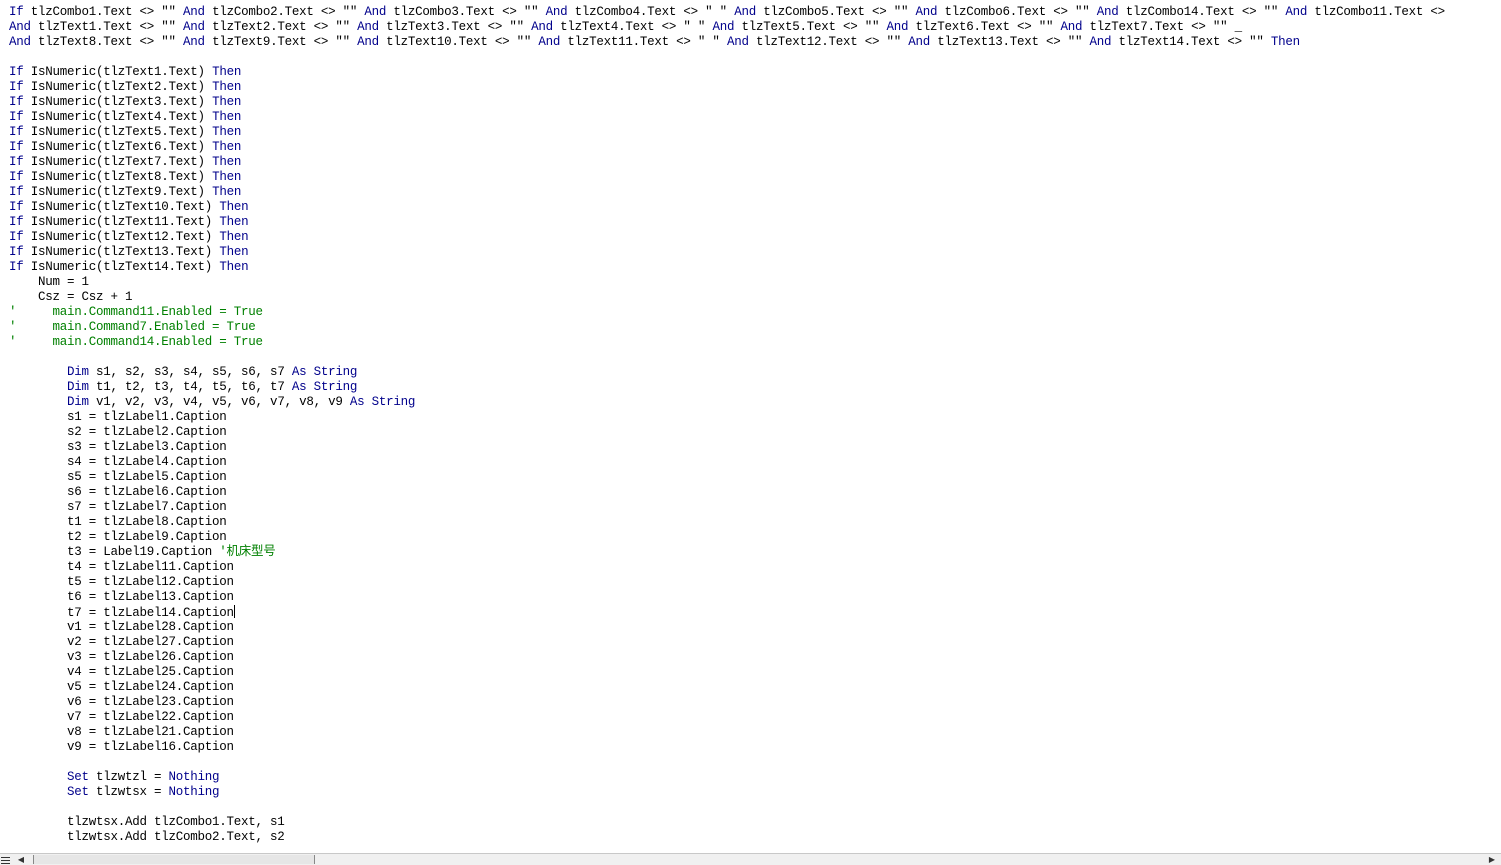 The height and width of the screenshot is (865, 1501). I want to click on code-line: v7 = tlzLabel22.Caption, so click(755, 717).